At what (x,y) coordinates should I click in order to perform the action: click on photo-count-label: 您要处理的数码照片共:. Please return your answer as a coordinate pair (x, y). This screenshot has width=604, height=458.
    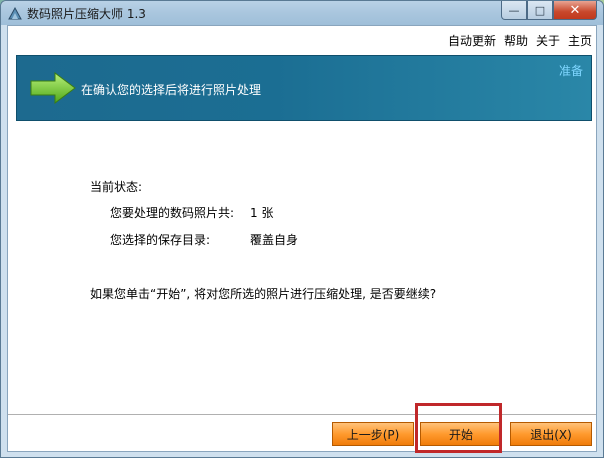
    Looking at the image, I should click on (172, 213).